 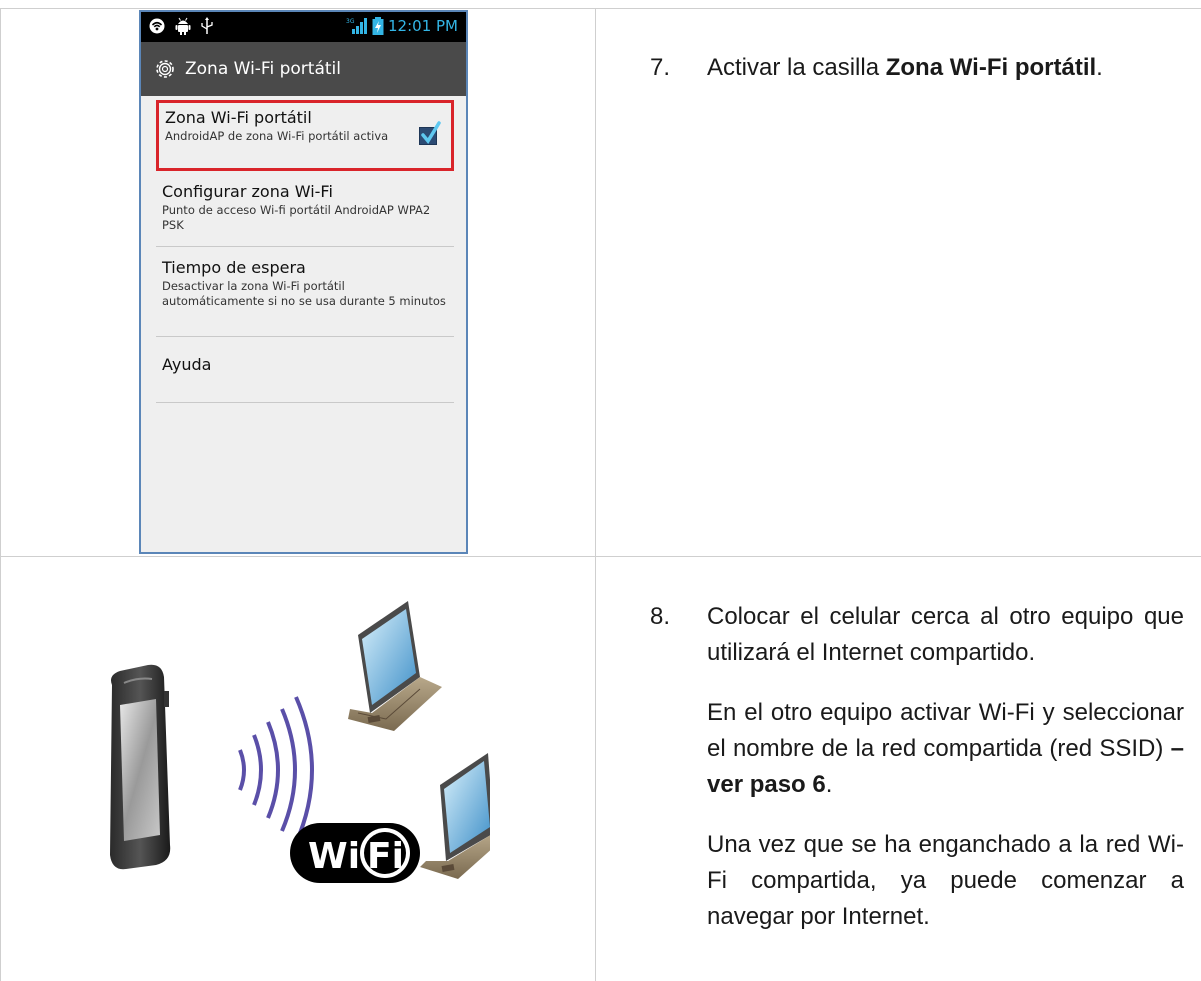 I want to click on laptop-icon-top, so click(x=395, y=666).